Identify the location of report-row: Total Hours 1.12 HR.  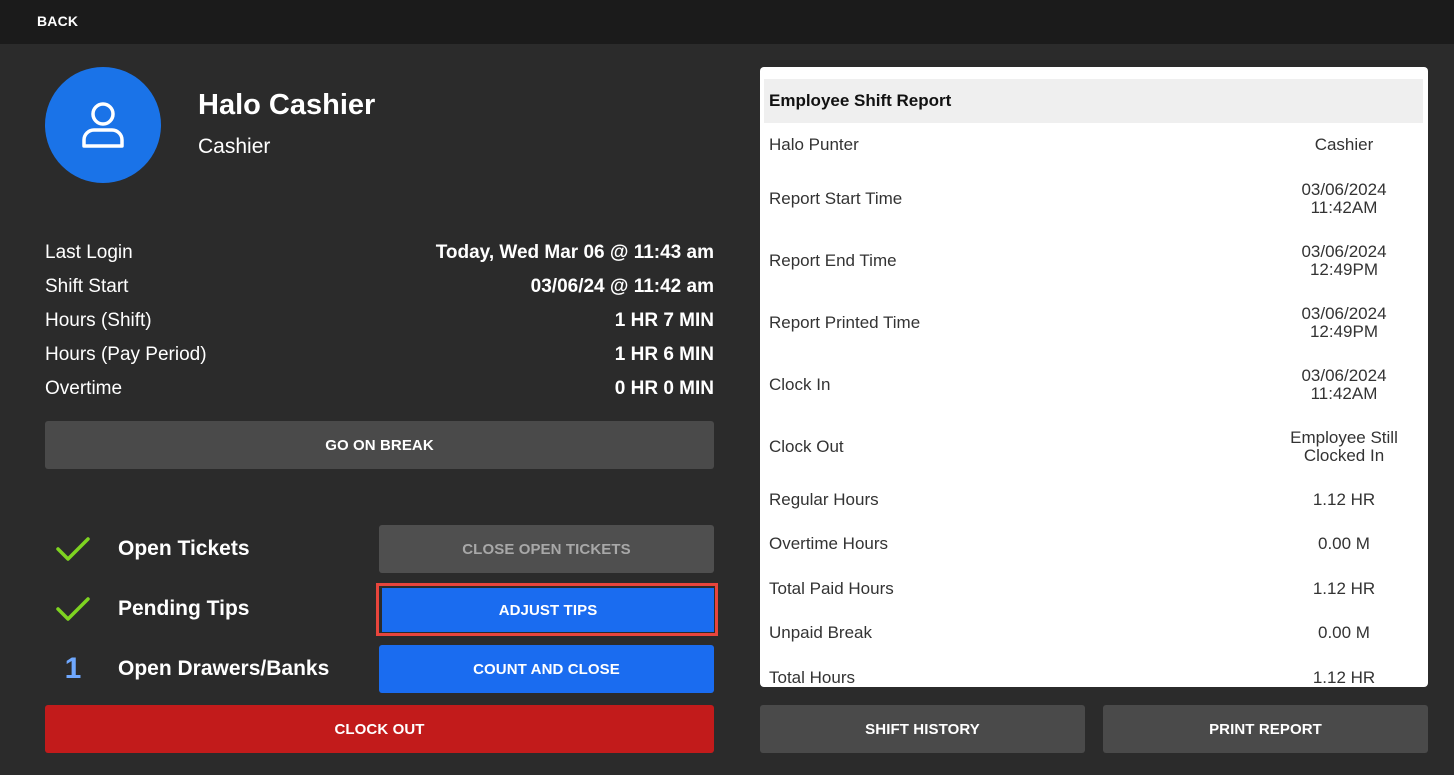
(1094, 672).